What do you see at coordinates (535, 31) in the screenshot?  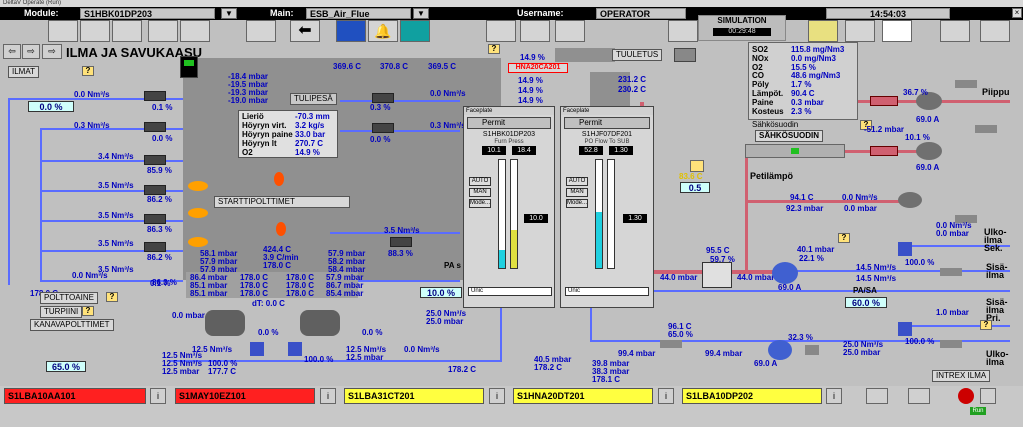 I see `faceplate-icon` at bounding box center [535, 31].